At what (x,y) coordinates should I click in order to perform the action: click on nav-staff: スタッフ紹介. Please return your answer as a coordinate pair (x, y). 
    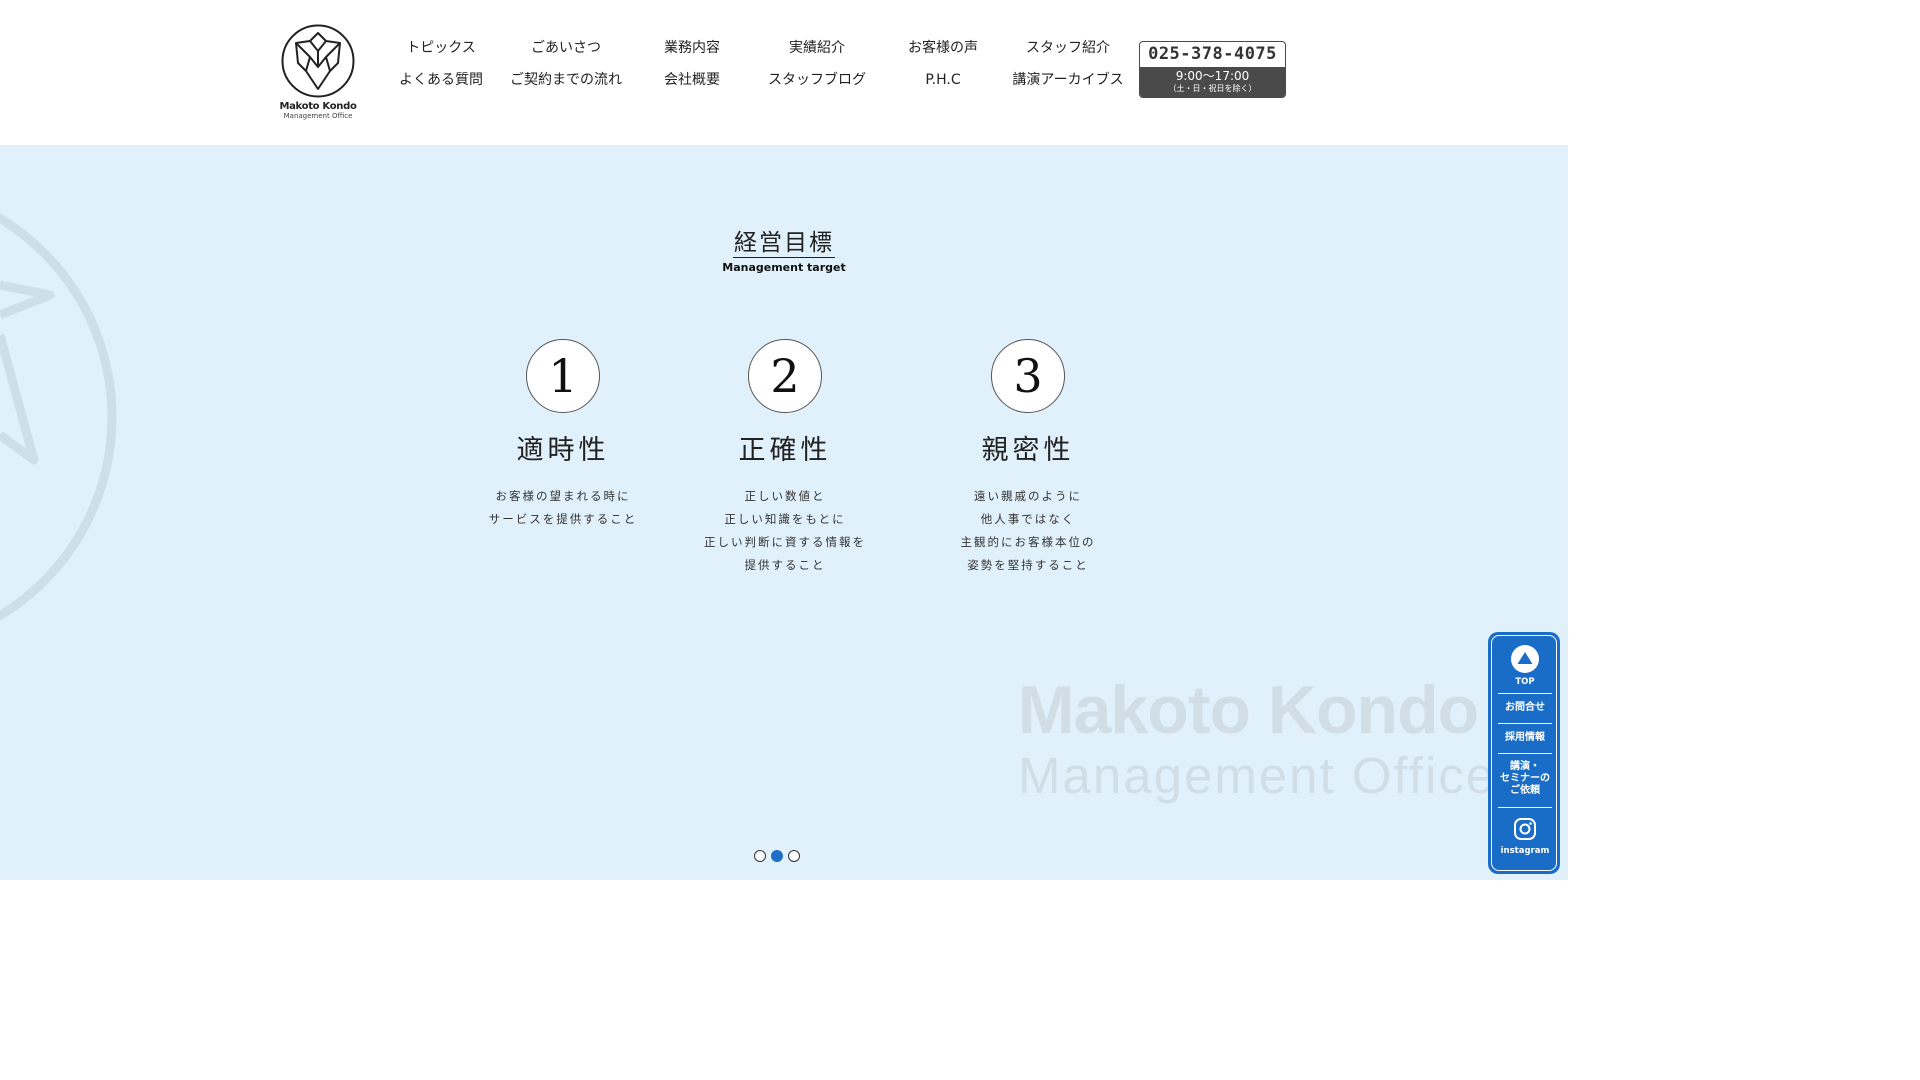
    Looking at the image, I should click on (1068, 48).